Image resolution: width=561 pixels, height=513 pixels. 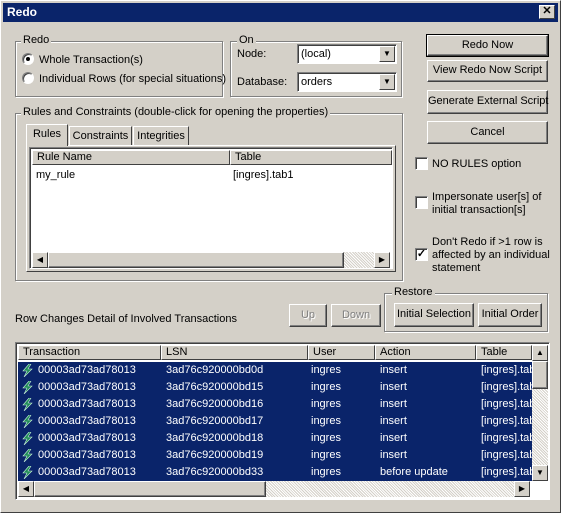 I want to click on view-redo-script-button: View Redo Now Script, so click(x=487, y=71).